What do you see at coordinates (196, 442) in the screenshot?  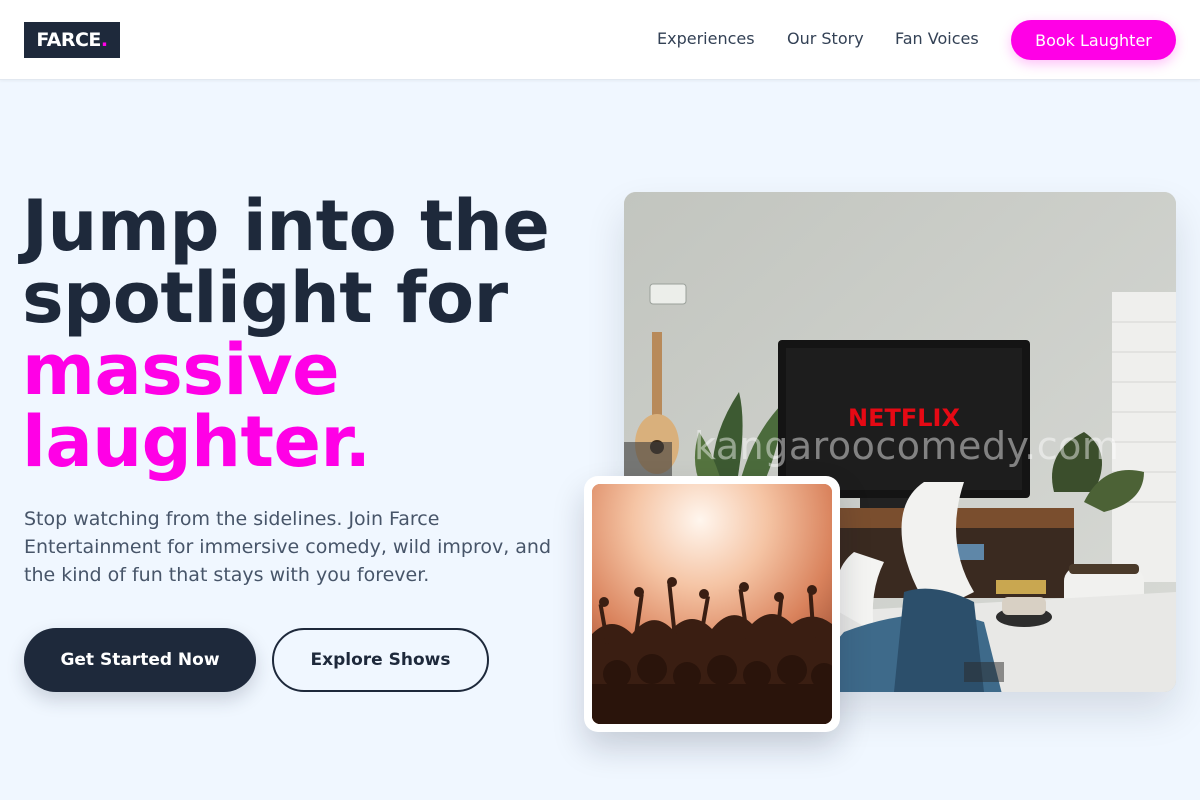 I see `headline-accent-line-2: laughter.` at bounding box center [196, 442].